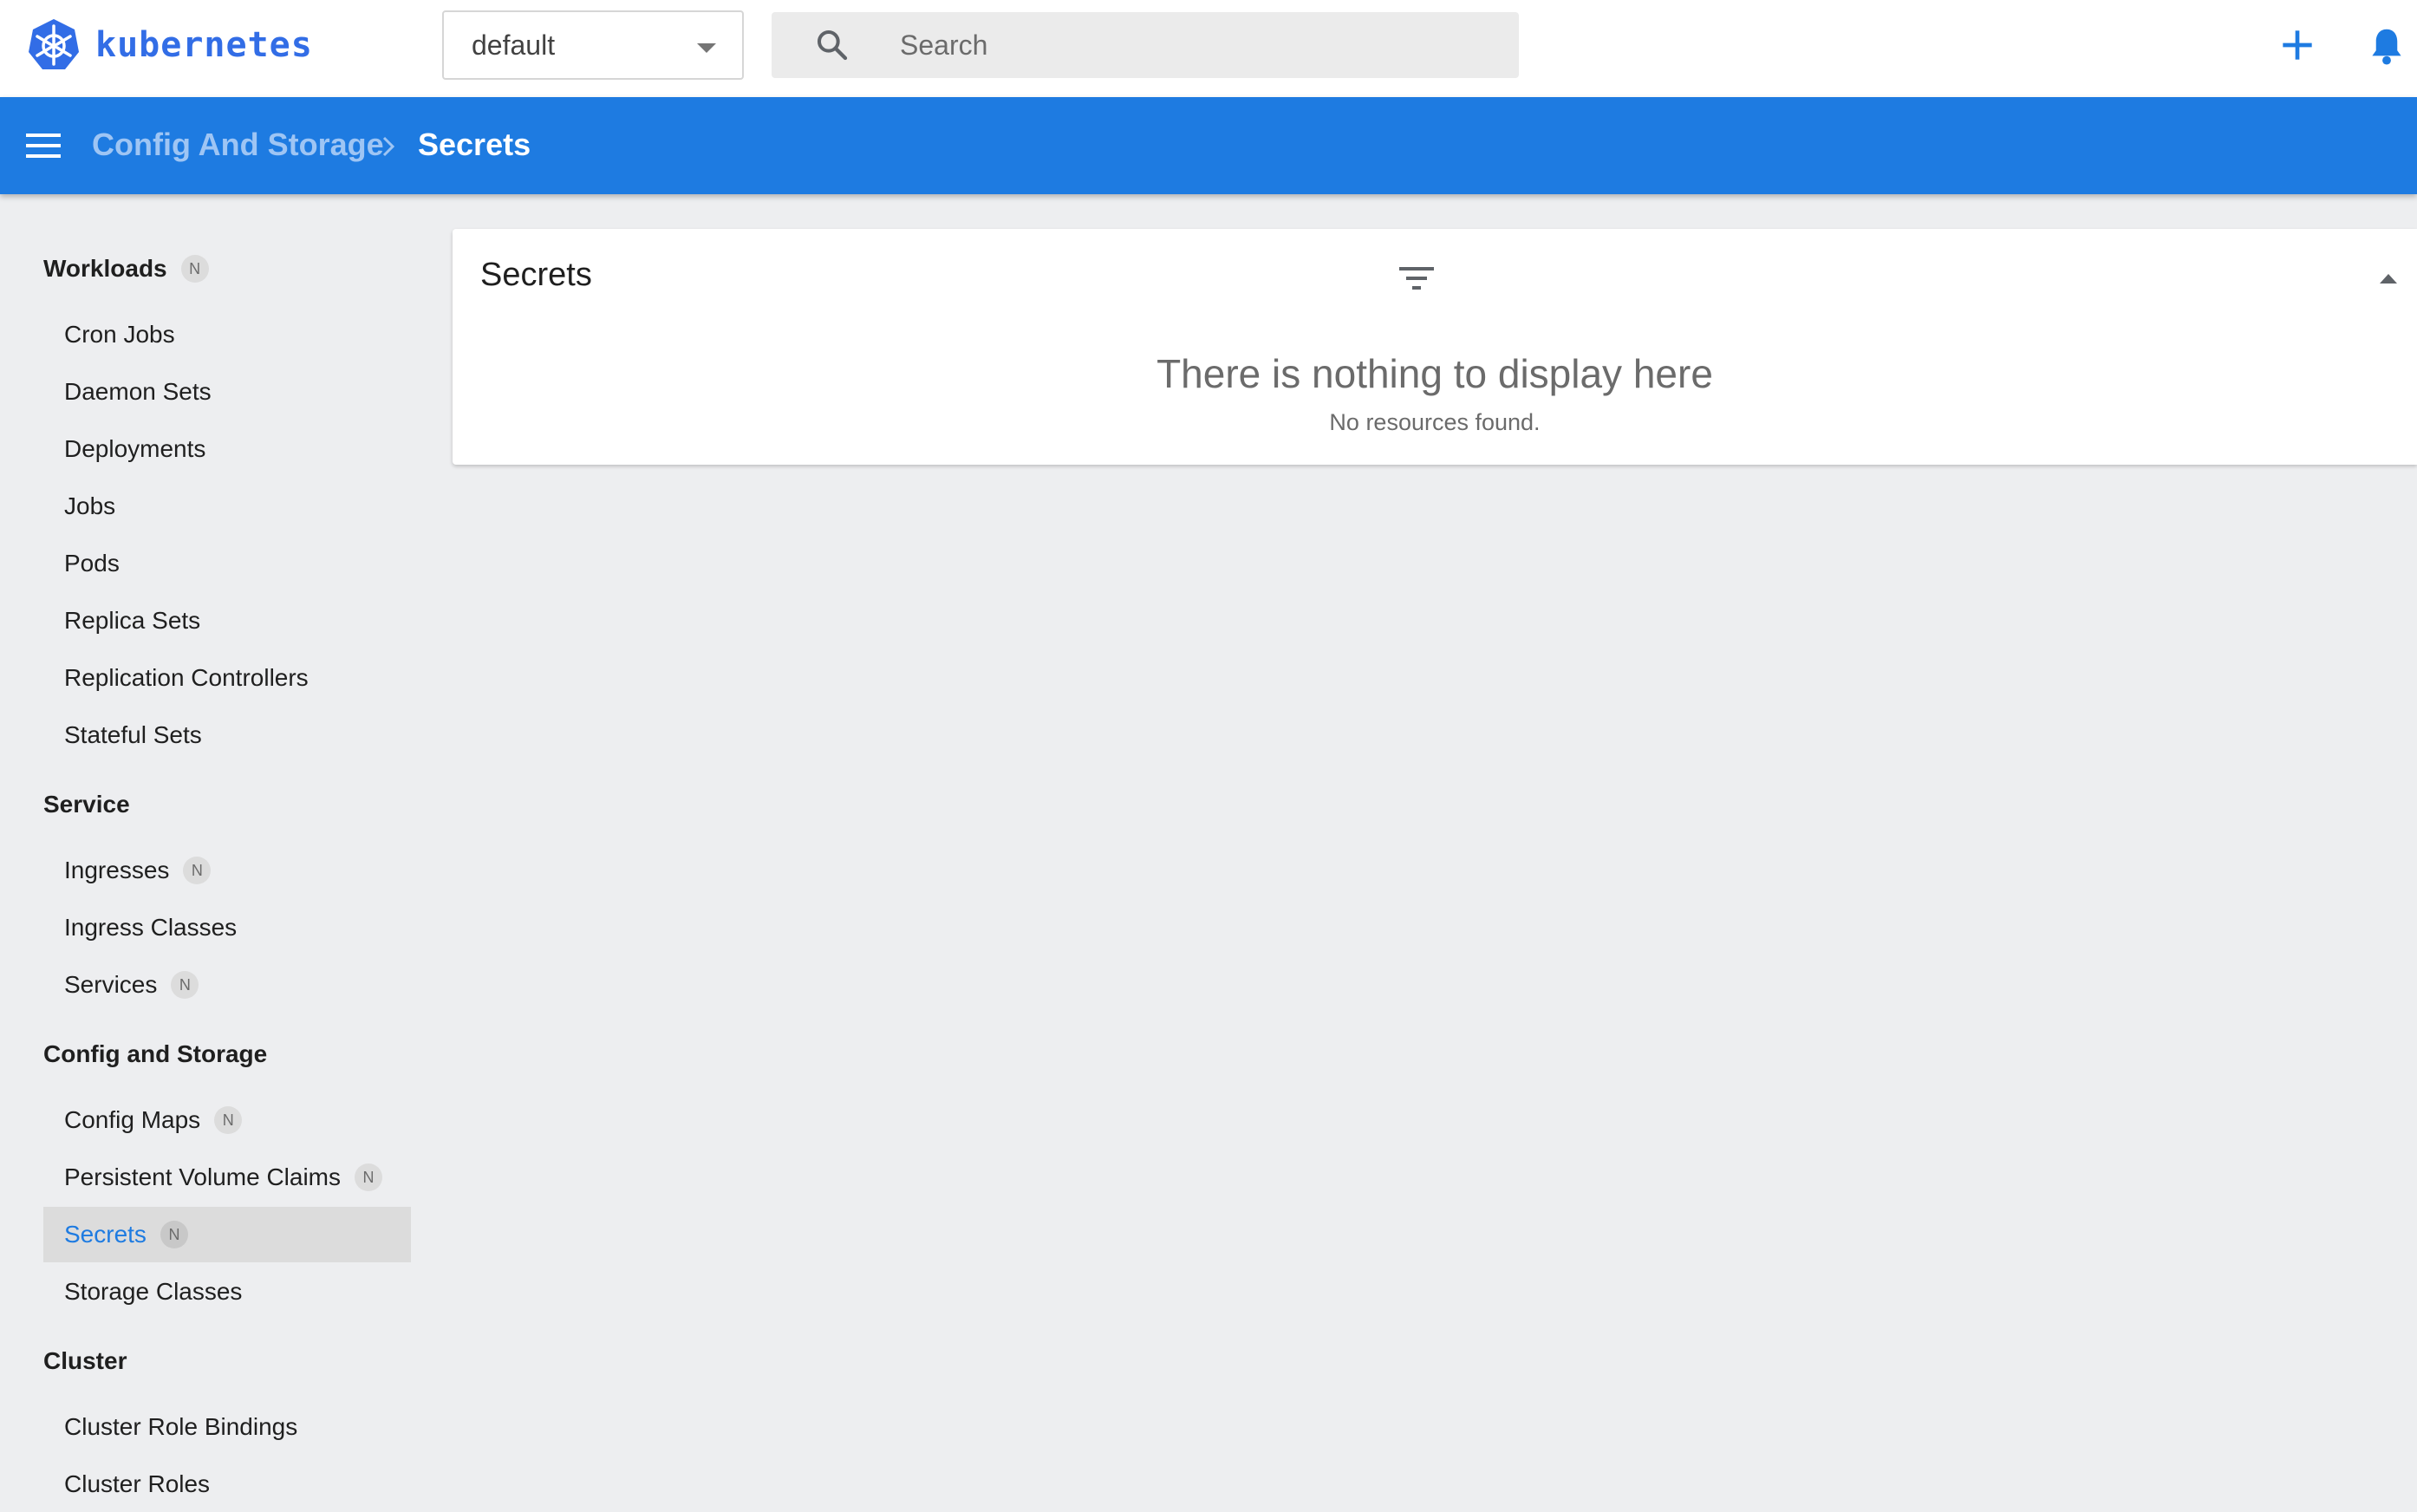 This screenshot has width=2417, height=1512. I want to click on sidebar-item-cron-jobs: Cron Jobs, so click(227, 335).